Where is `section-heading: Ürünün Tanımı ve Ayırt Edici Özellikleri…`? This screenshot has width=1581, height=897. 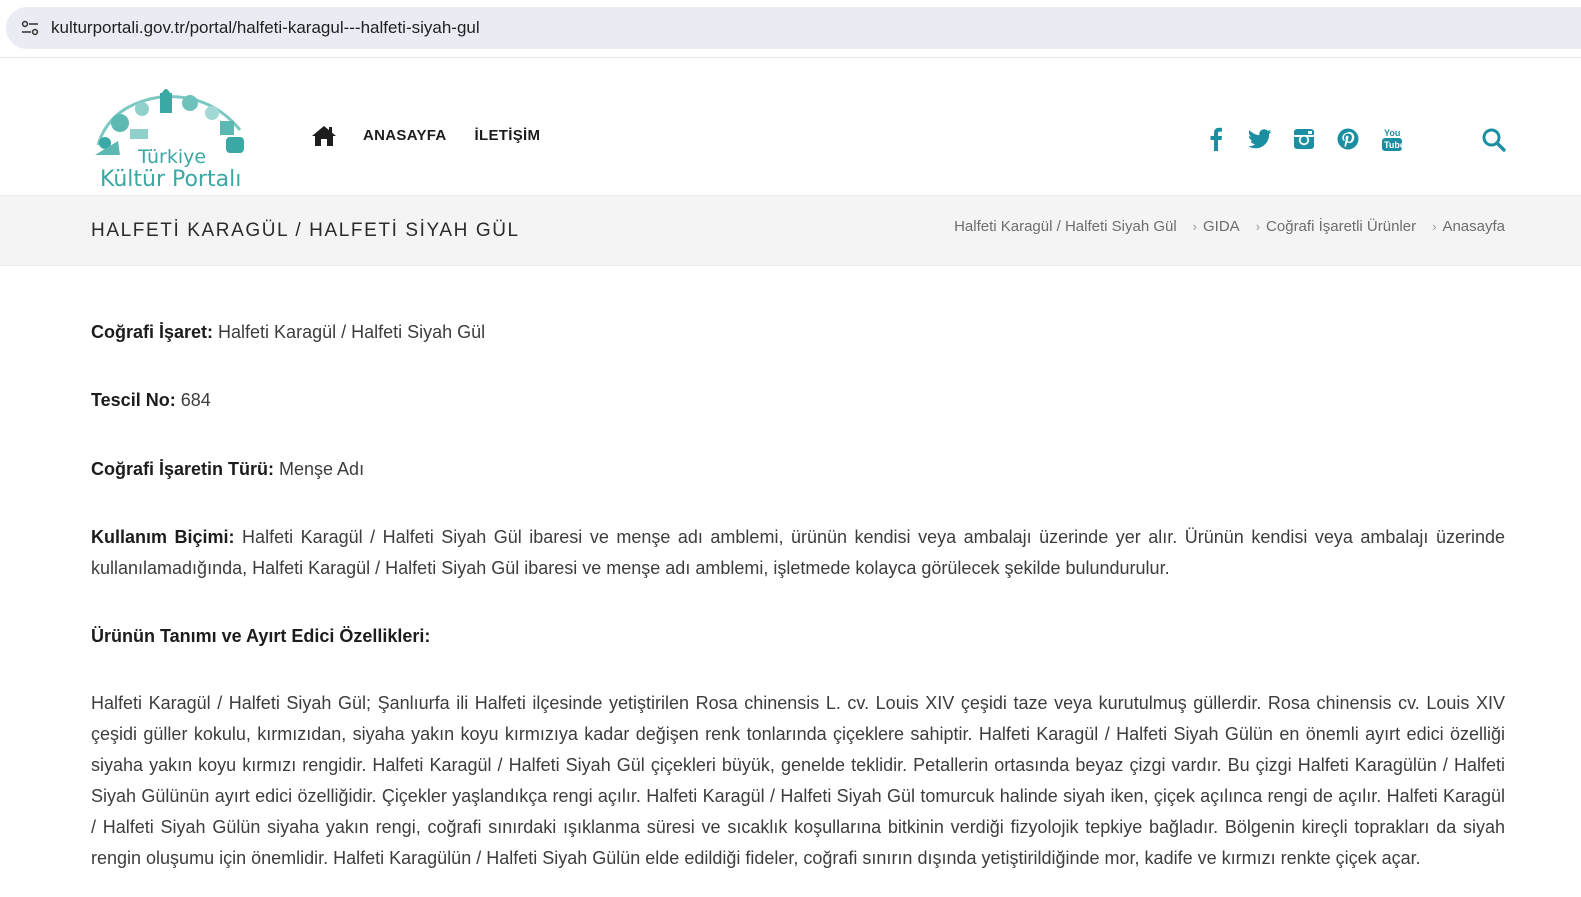
section-heading: Ürünün Tanımı ve Ayırt Edici Özellikleri… is located at coordinates (261, 636).